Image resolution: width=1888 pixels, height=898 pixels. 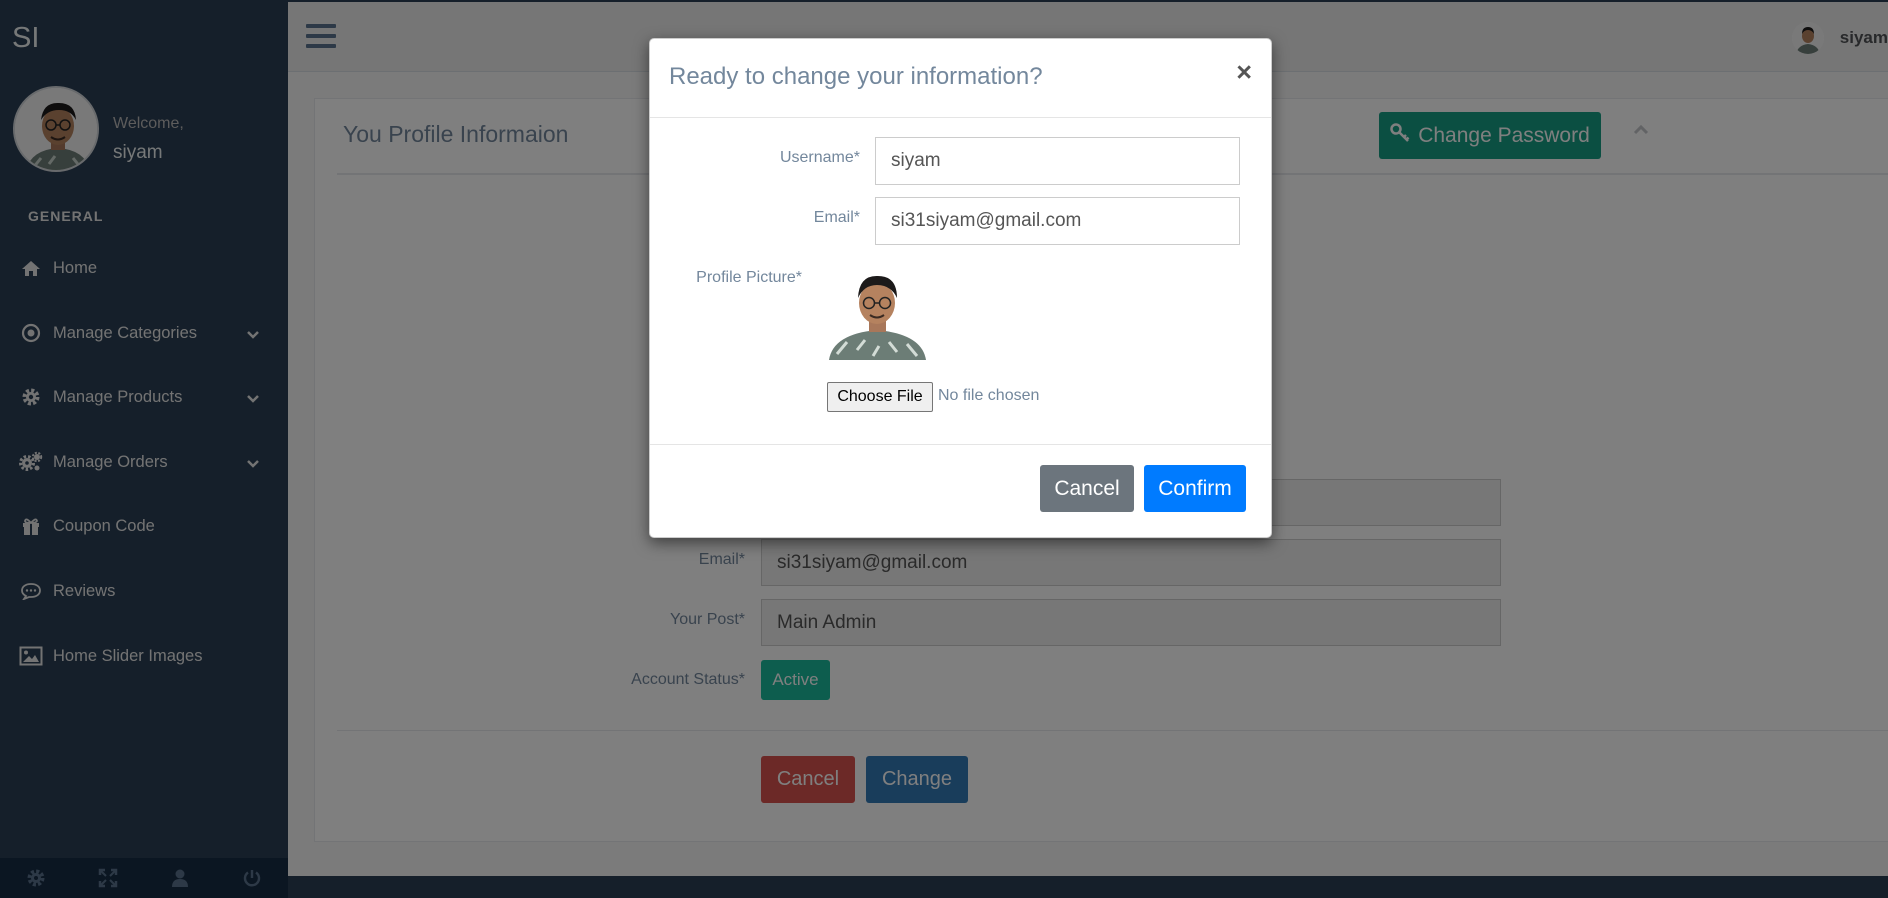 I want to click on choose-file-button: Choose File, so click(x=880, y=397).